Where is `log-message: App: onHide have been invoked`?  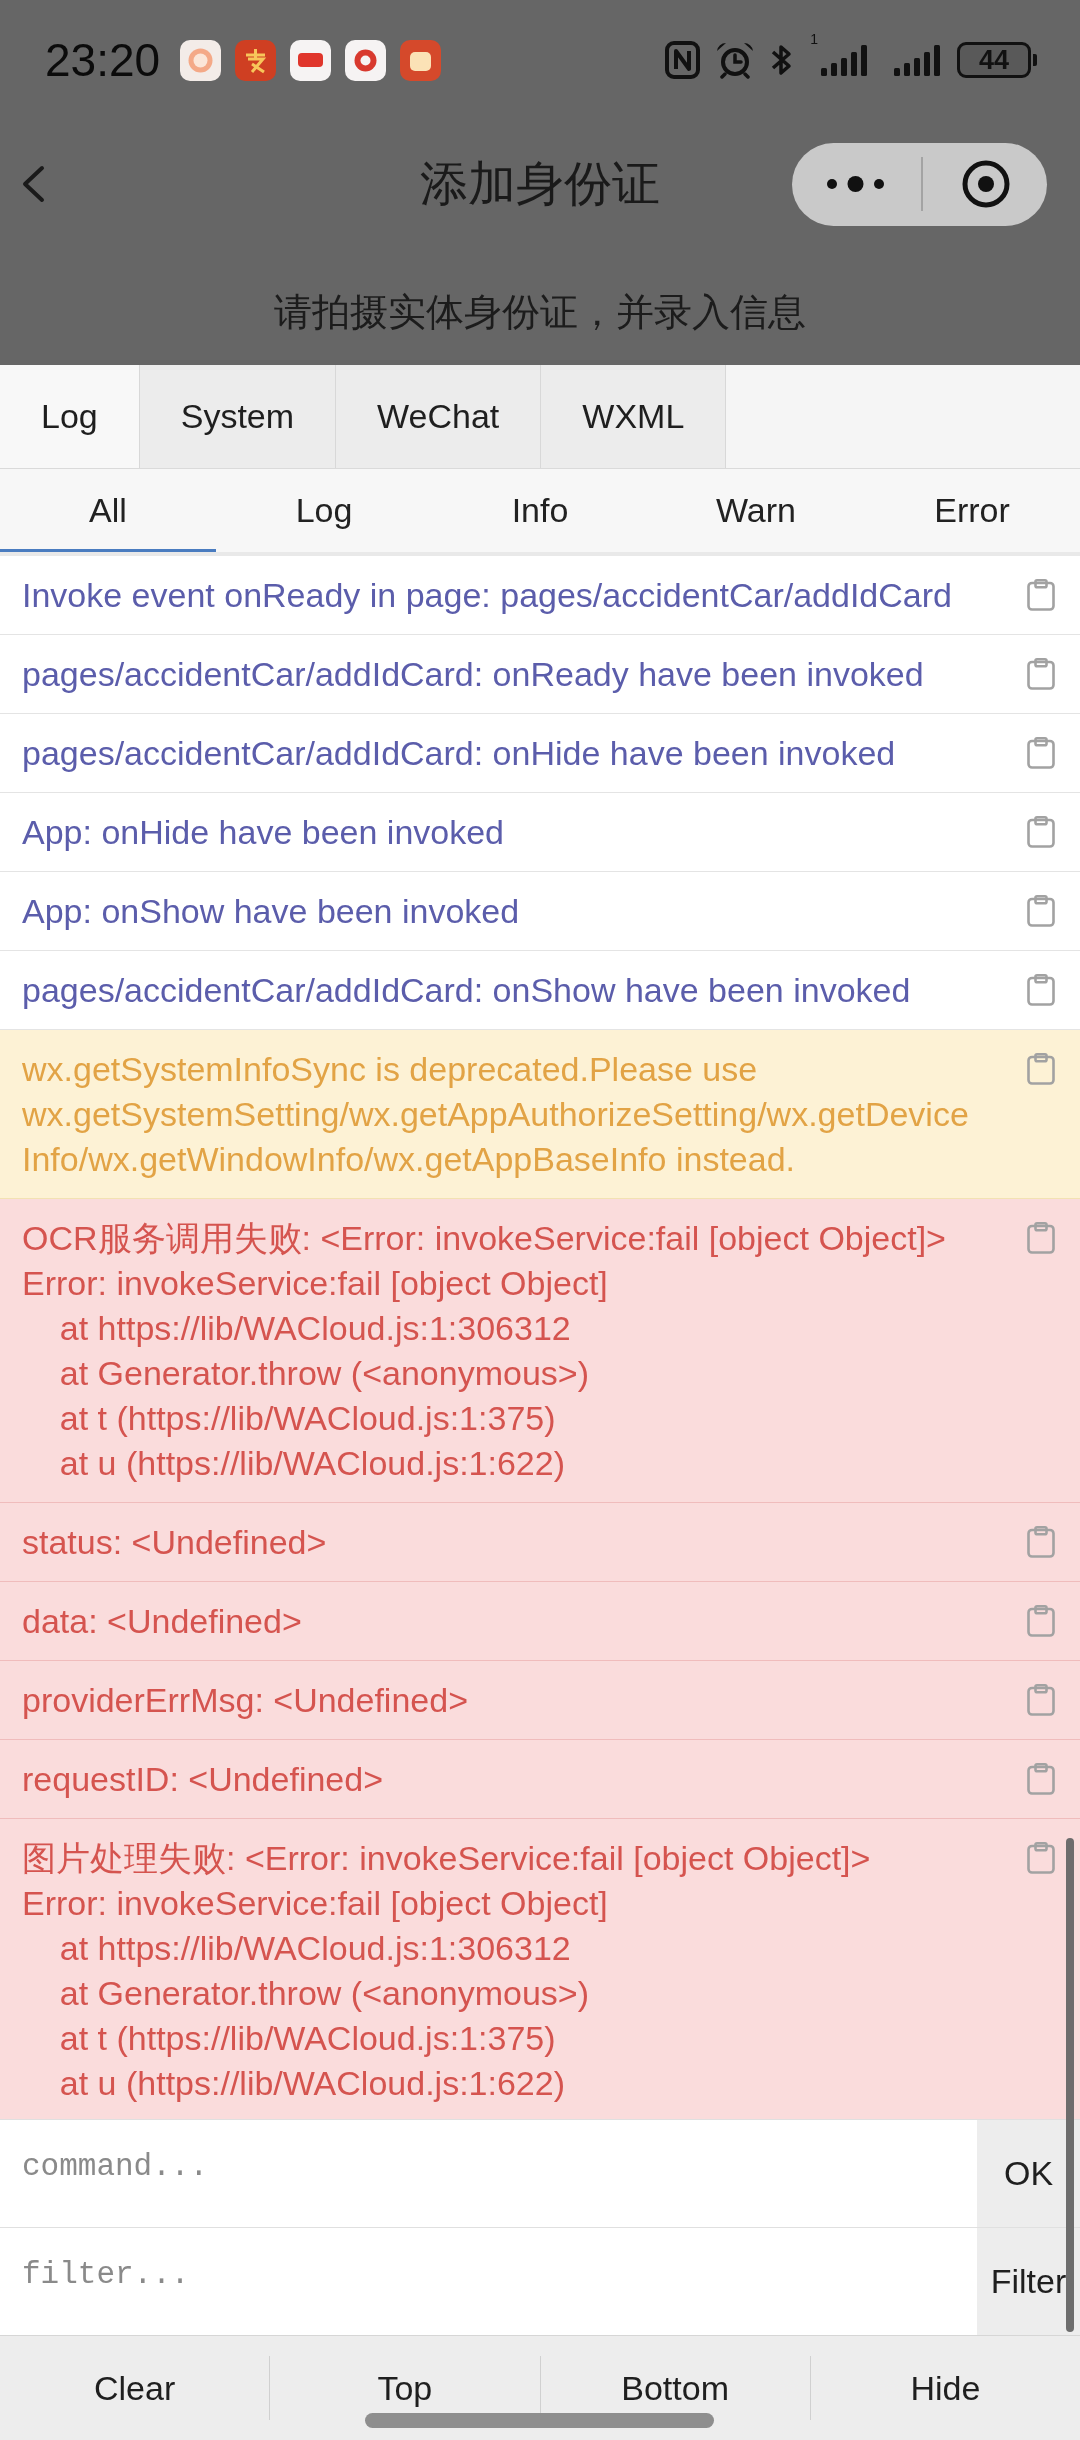
log-message: App: onHide have been invoked is located at coordinates (264, 832).